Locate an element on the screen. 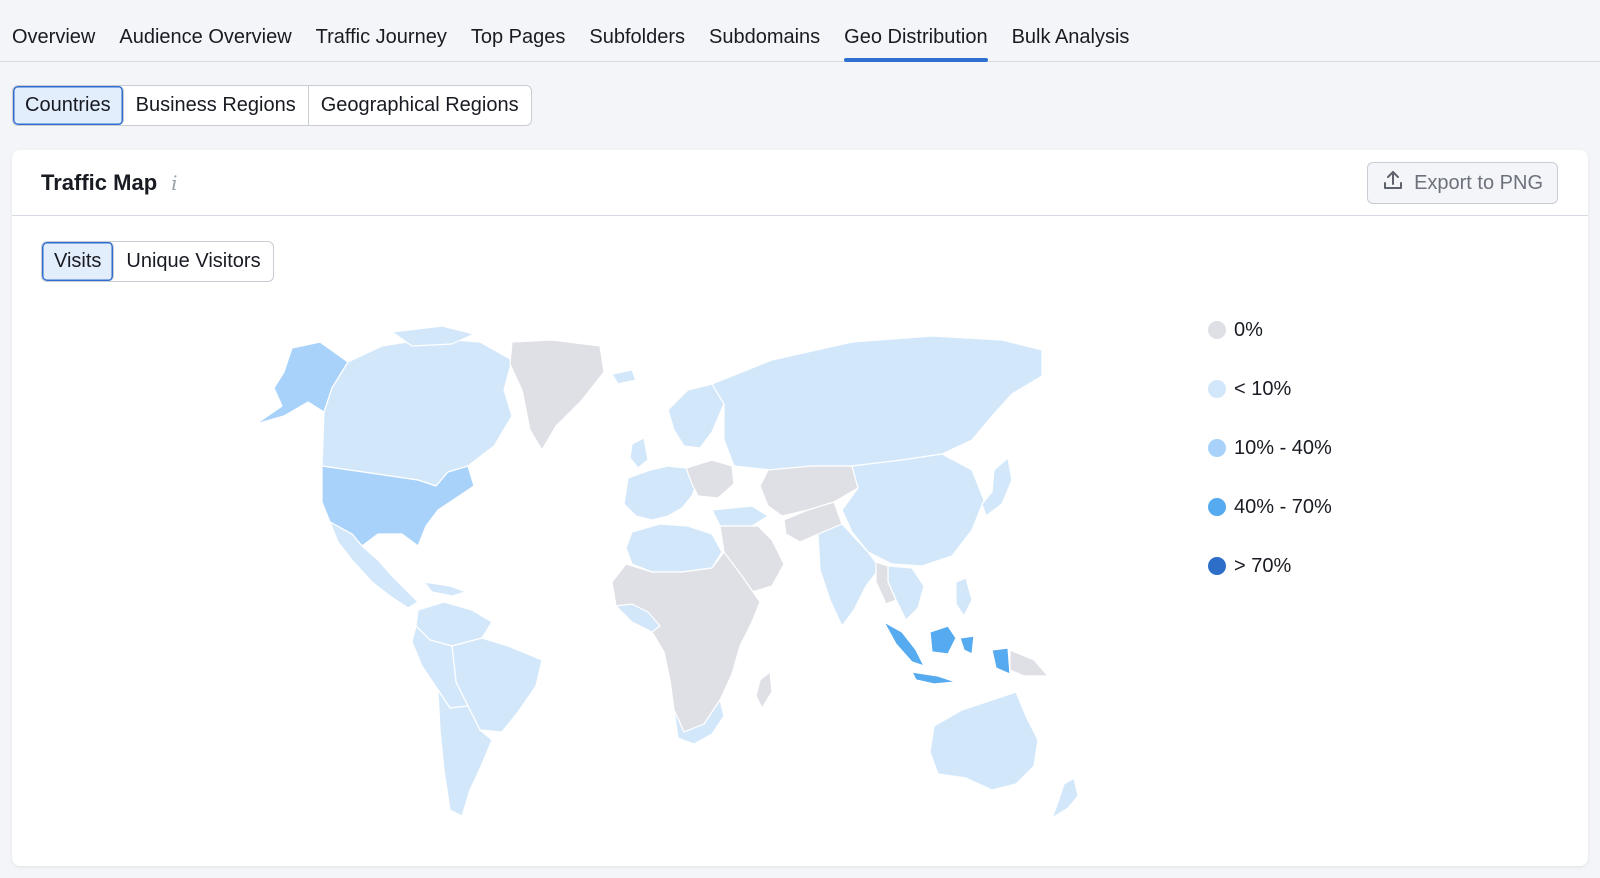  region-turkey is located at coordinates (740, 516).